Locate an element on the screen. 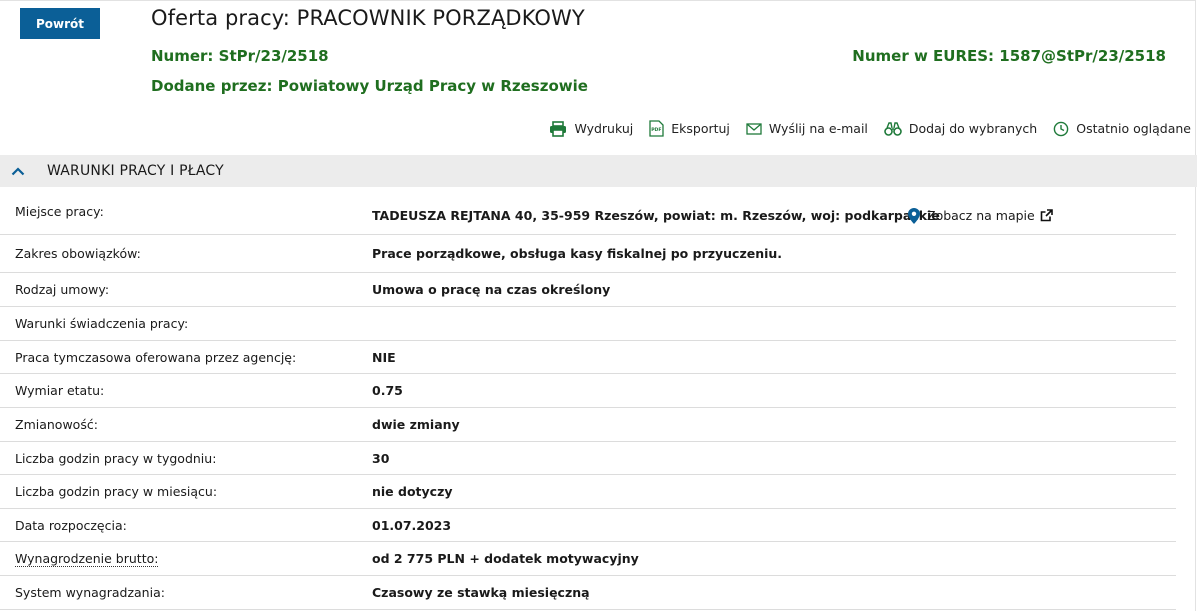 The width and height of the screenshot is (1197, 612). row-value: nie dotyczy is located at coordinates (412, 491).